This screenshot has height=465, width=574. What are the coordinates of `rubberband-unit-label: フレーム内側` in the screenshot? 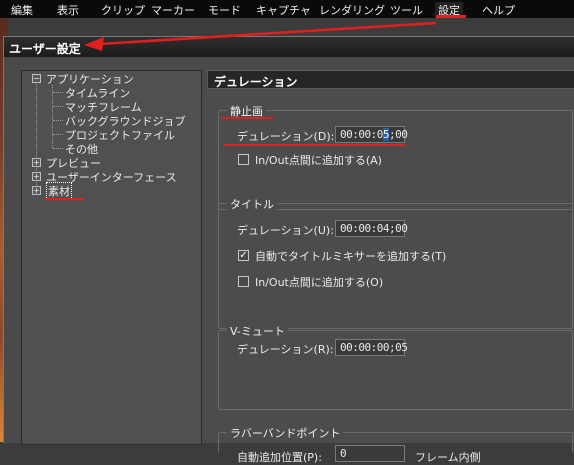 It's located at (448, 457).